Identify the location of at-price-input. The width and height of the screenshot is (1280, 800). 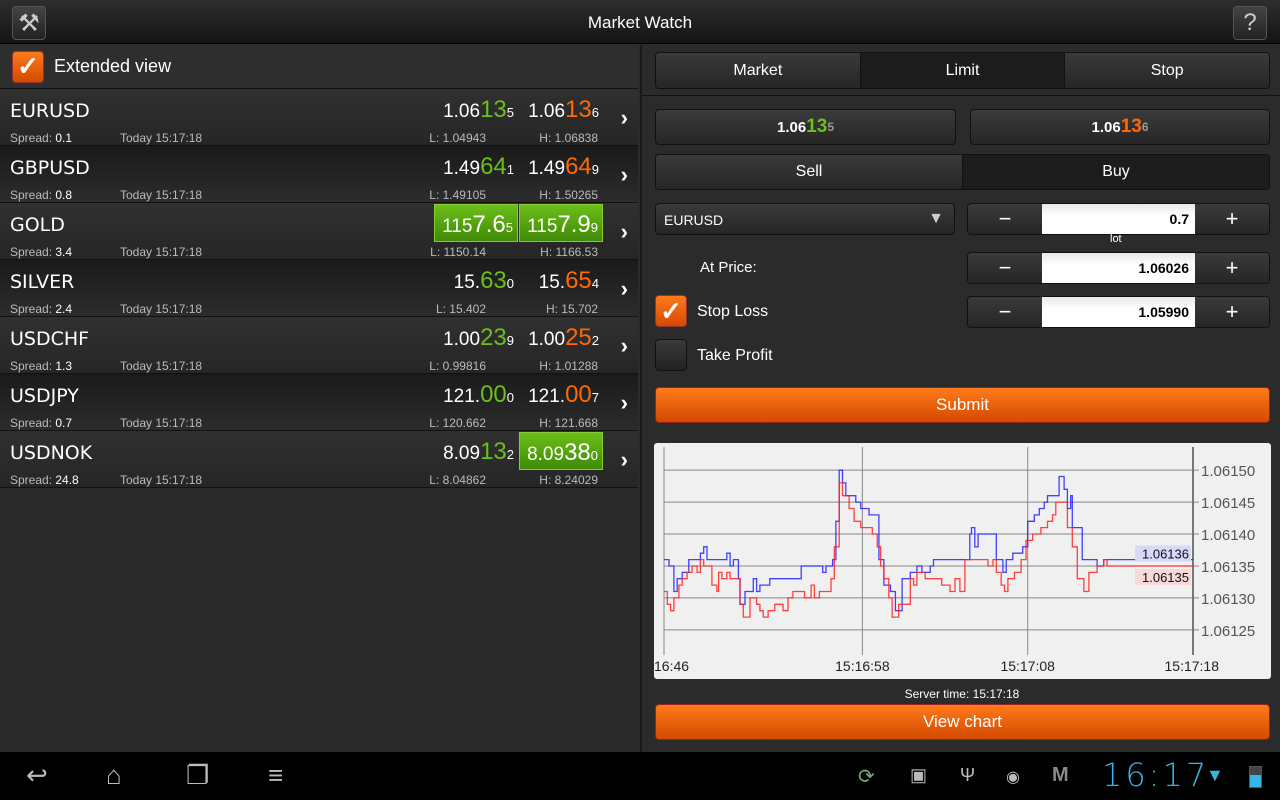
(1118, 268).